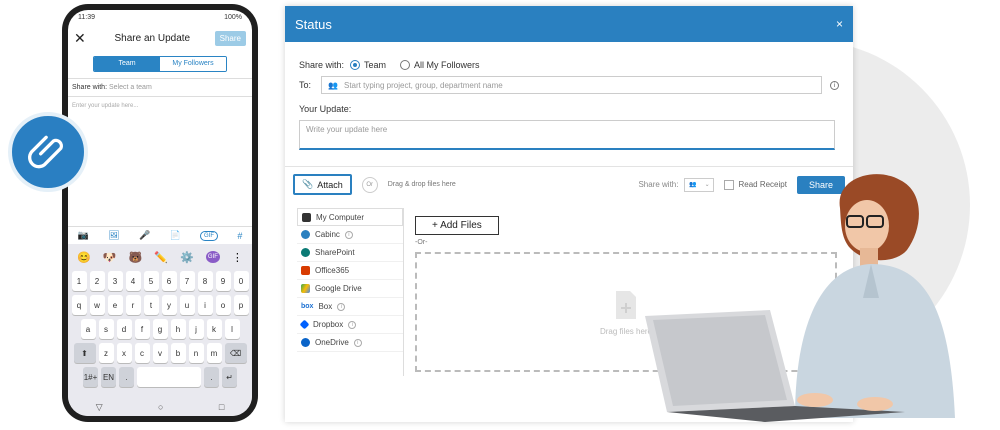 The height and width of the screenshot is (430, 1000). Describe the element at coordinates (90, 377) in the screenshot. I see `symbols-key: 1#+` at that location.